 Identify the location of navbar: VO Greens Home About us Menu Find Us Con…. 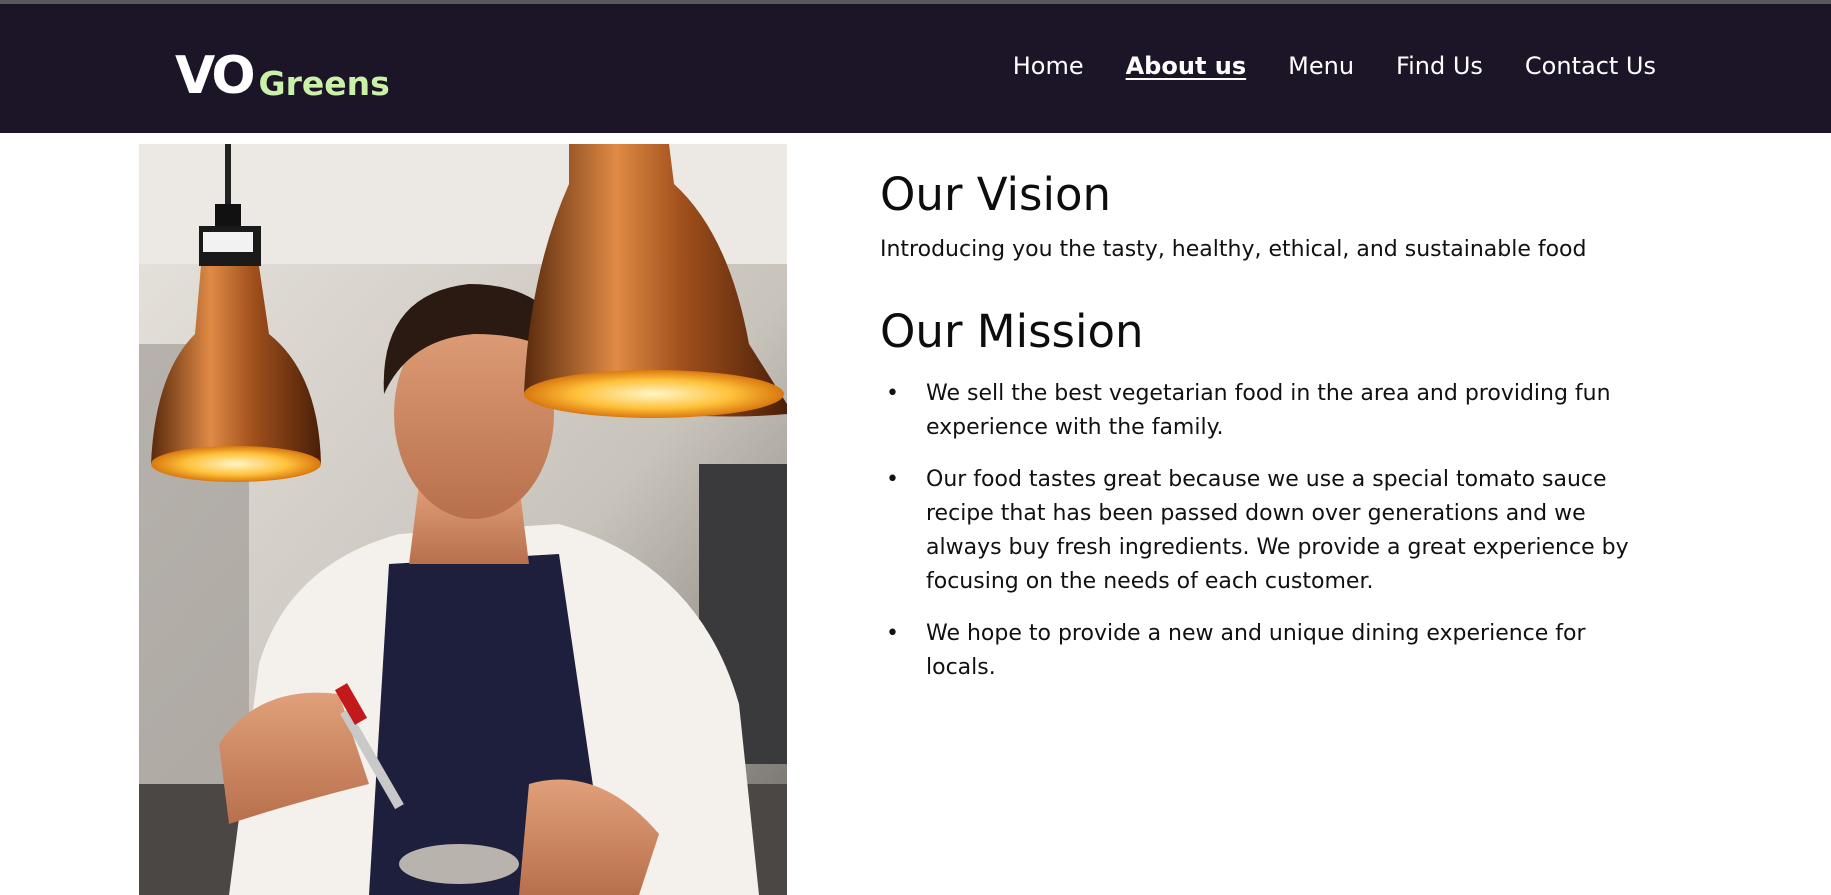
(915, 68).